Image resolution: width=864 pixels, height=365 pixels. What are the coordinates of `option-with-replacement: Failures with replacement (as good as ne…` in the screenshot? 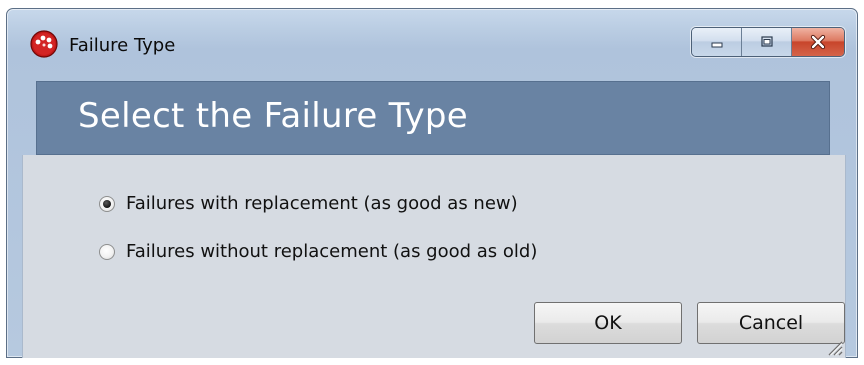 It's located at (308, 203).